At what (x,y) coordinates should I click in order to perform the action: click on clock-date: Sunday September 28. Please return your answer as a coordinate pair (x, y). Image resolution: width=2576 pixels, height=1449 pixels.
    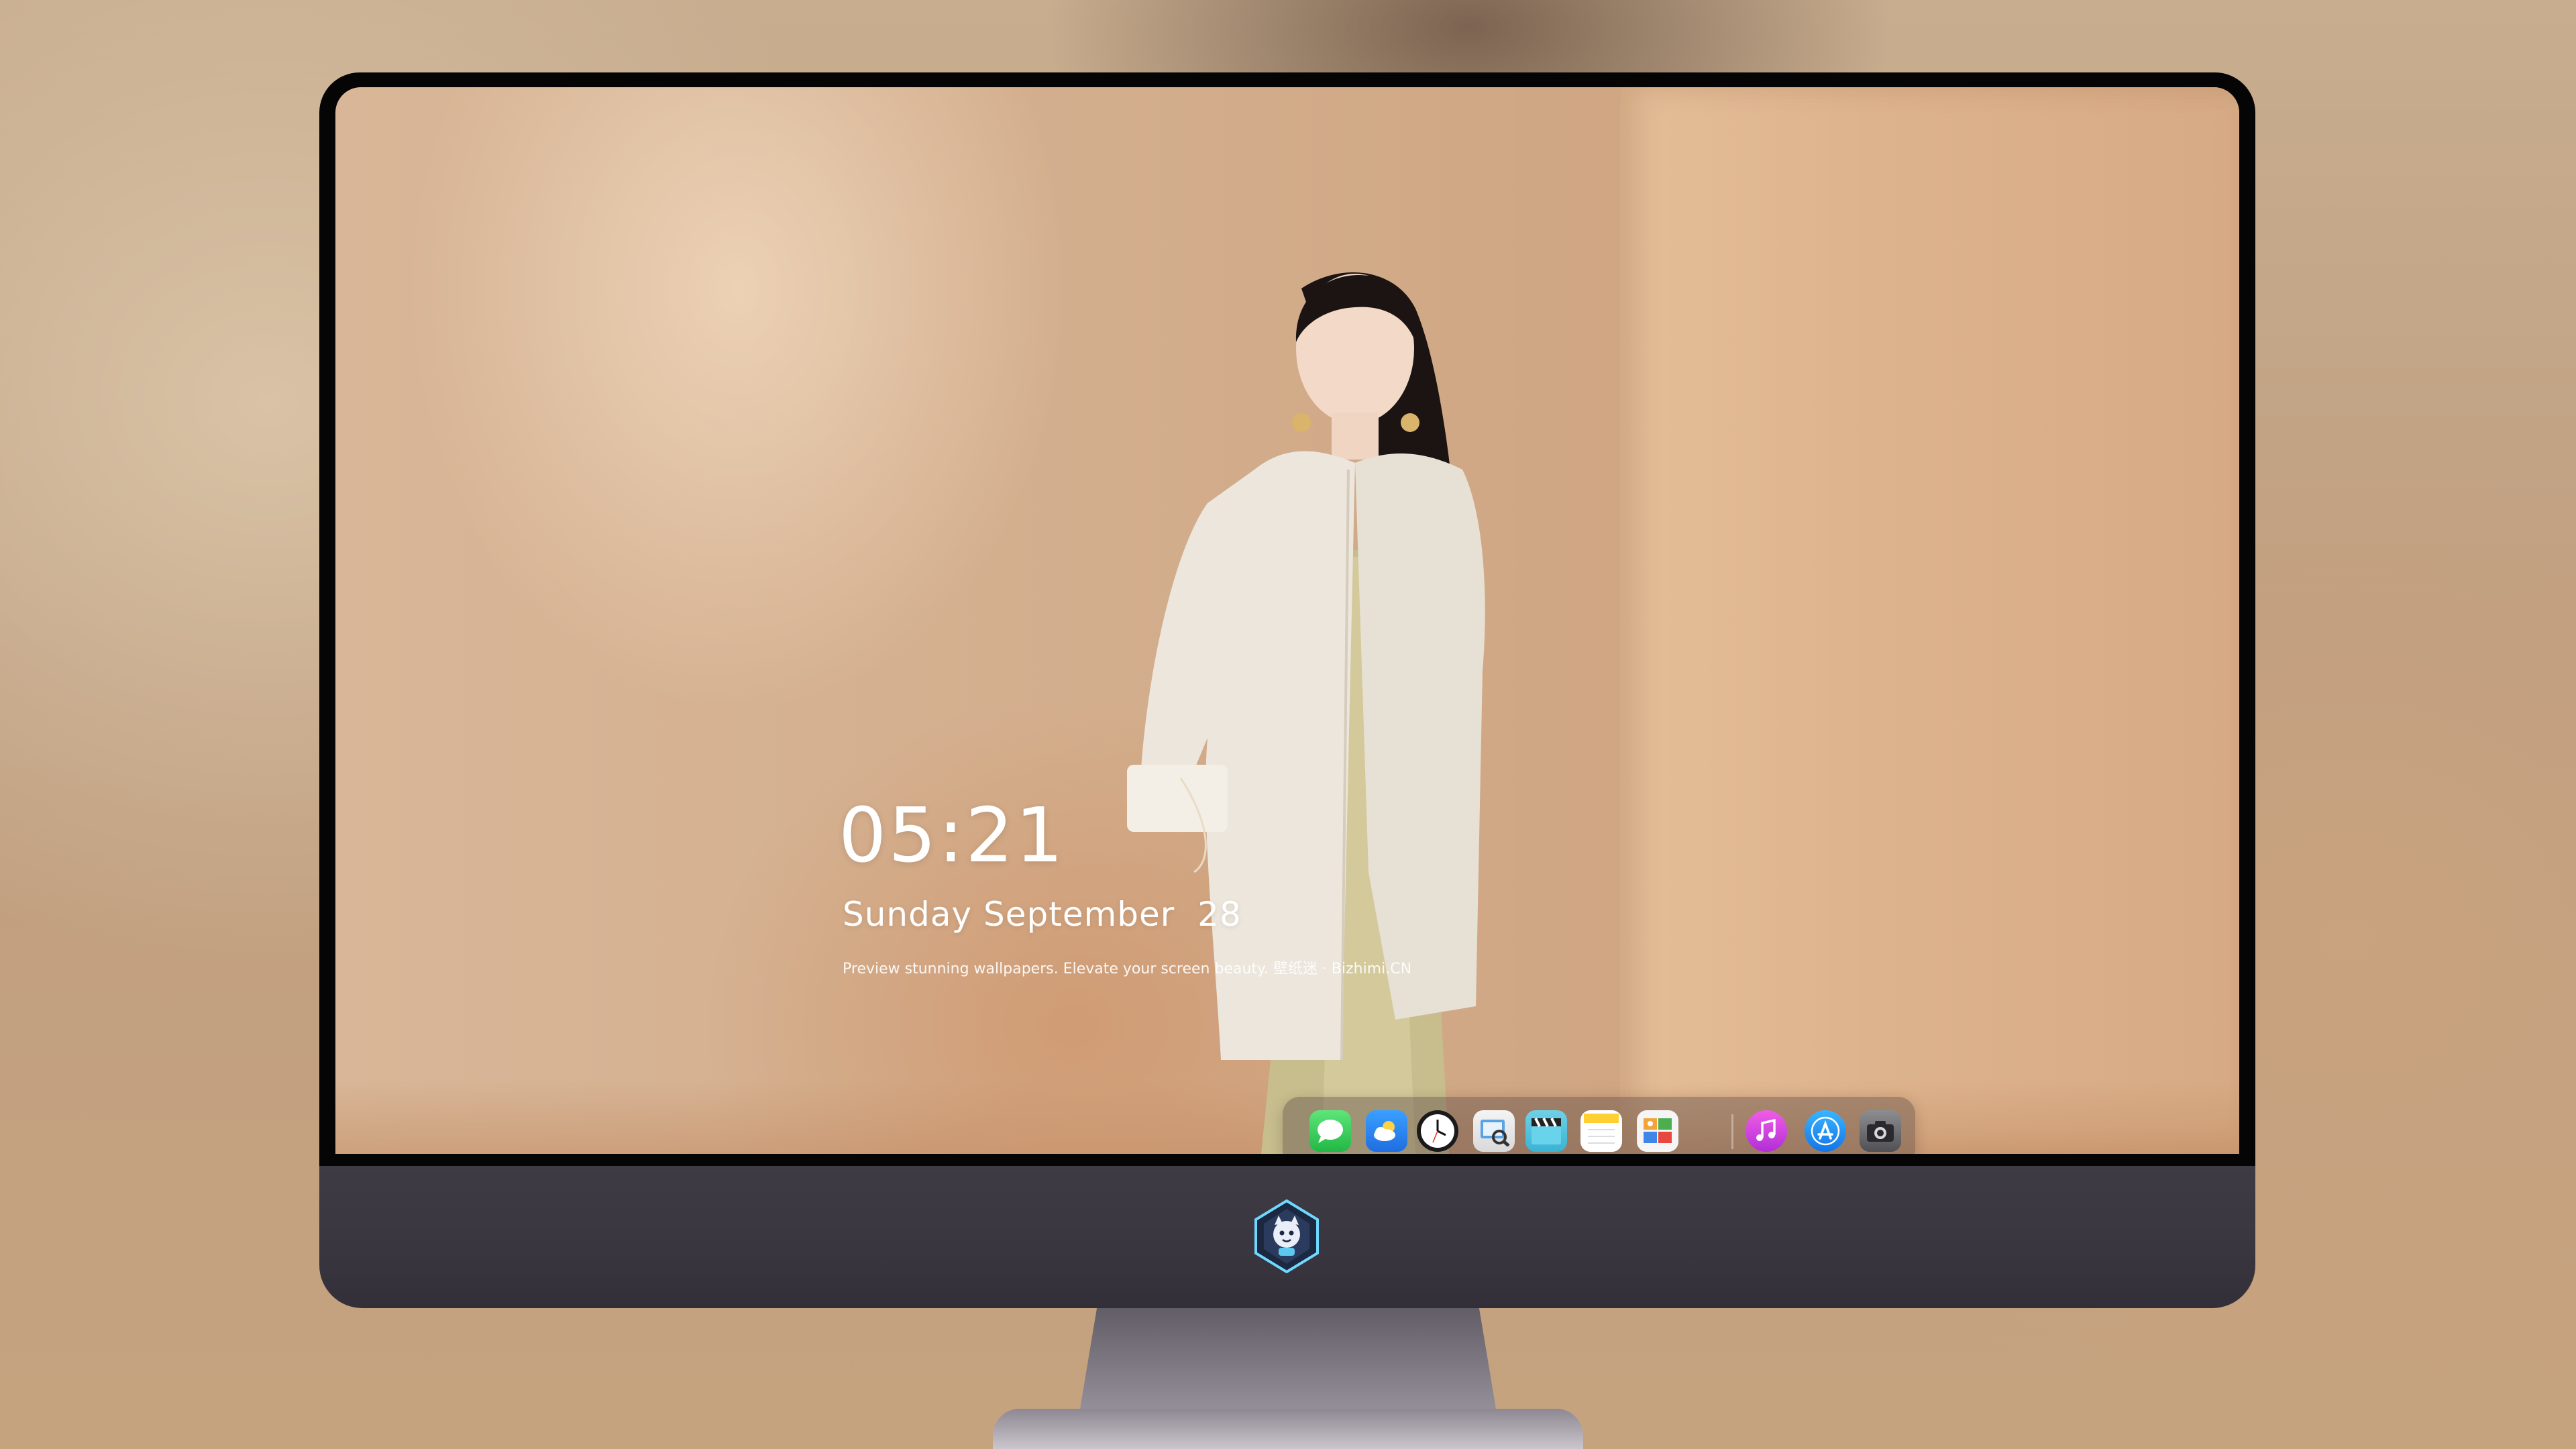
    Looking at the image, I should click on (1042, 914).